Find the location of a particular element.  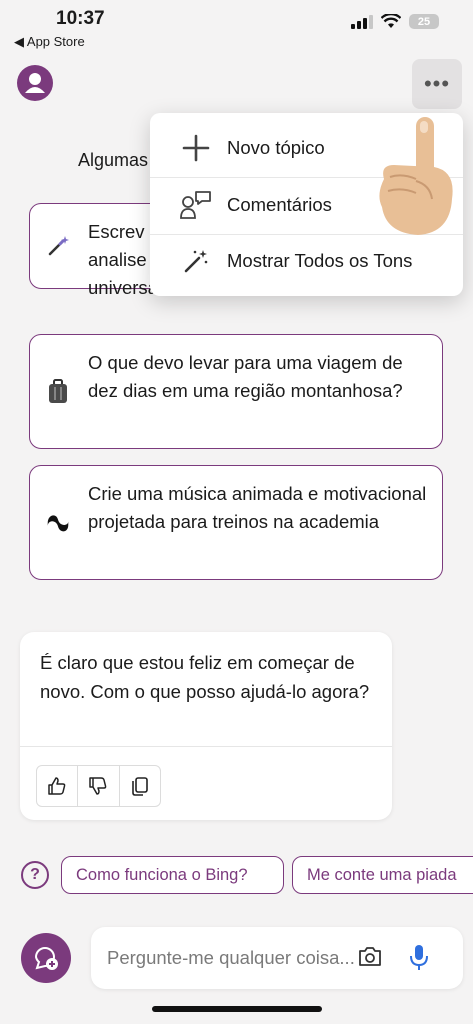

more-options-button: ••• is located at coordinates (437, 84).